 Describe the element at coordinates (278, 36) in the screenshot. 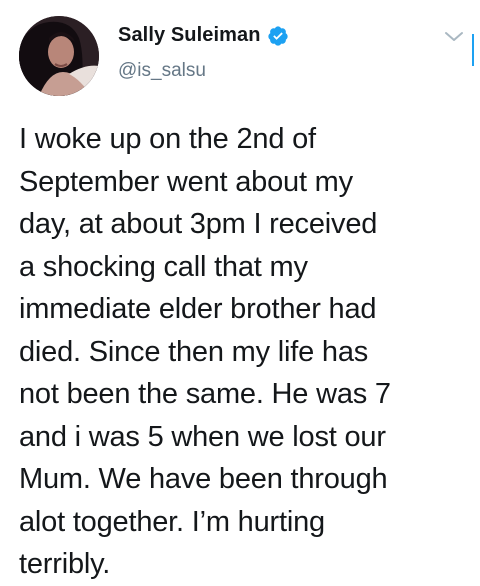

I see `verified-badge-icon` at that location.